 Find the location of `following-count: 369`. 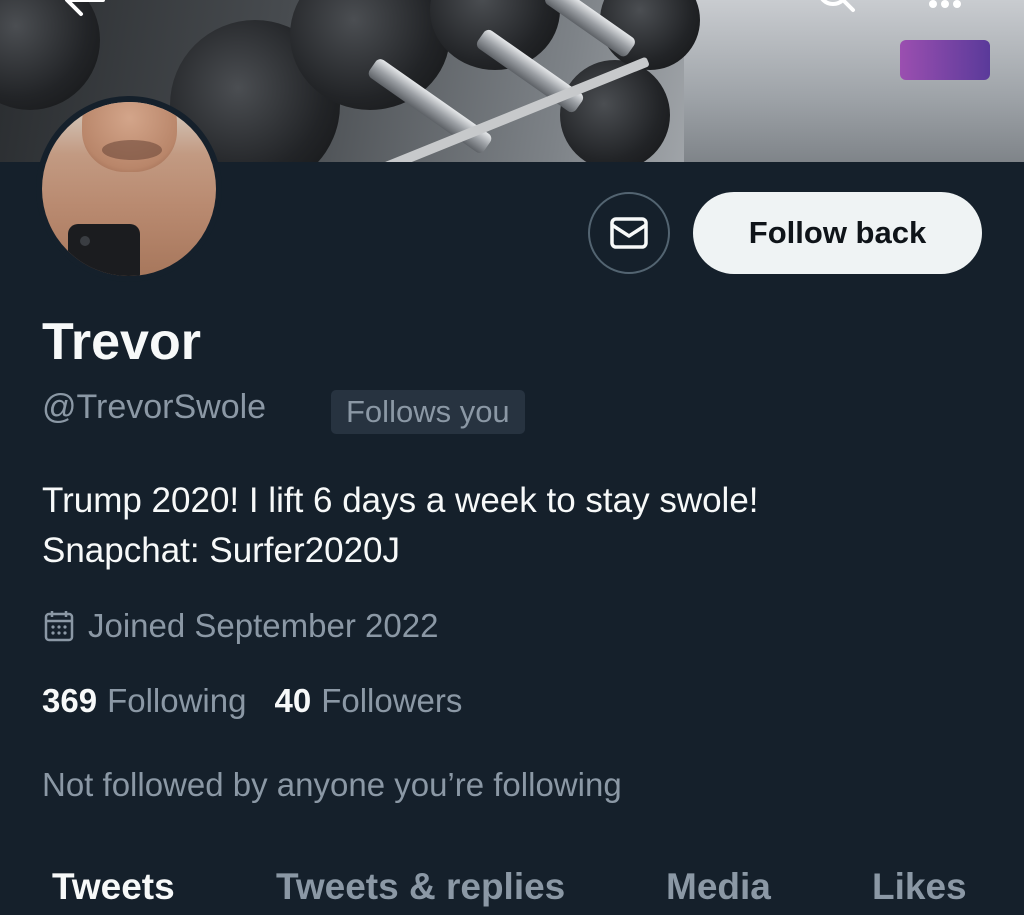

following-count: 369 is located at coordinates (70, 700).